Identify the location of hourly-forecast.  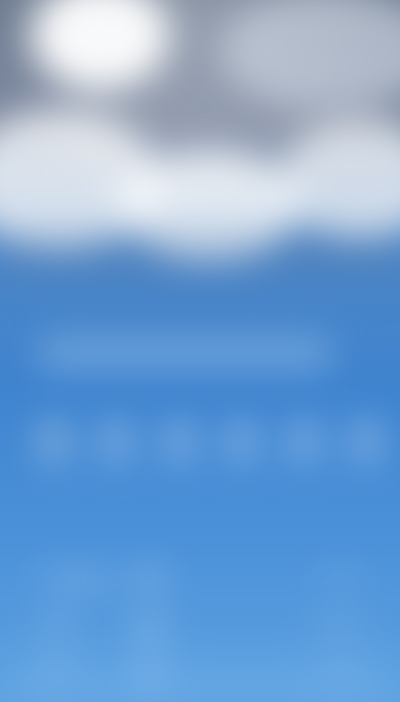
(210, 448).